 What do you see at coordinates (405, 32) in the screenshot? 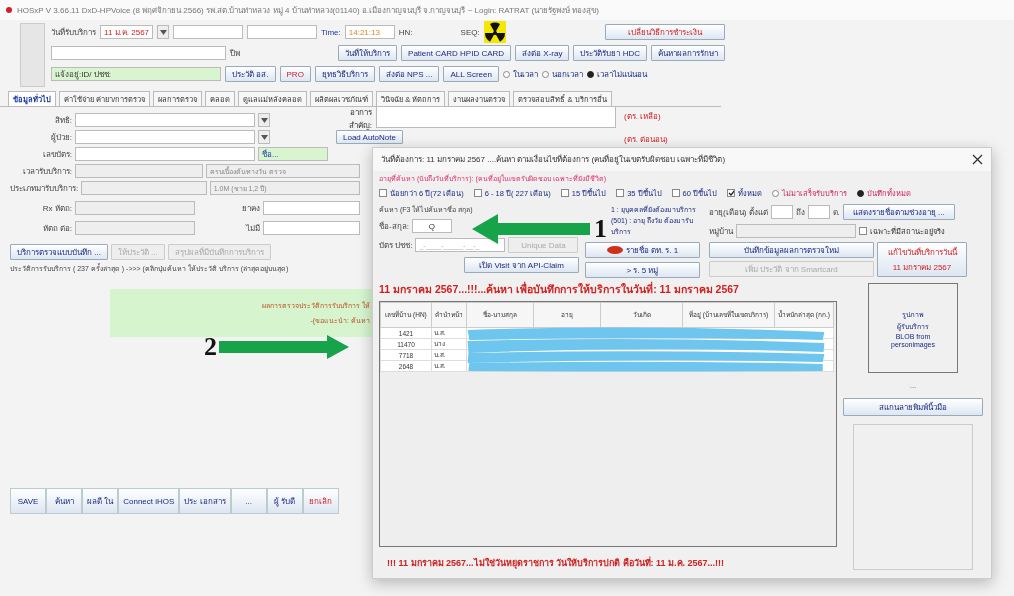
I see `field-label: HN:` at bounding box center [405, 32].